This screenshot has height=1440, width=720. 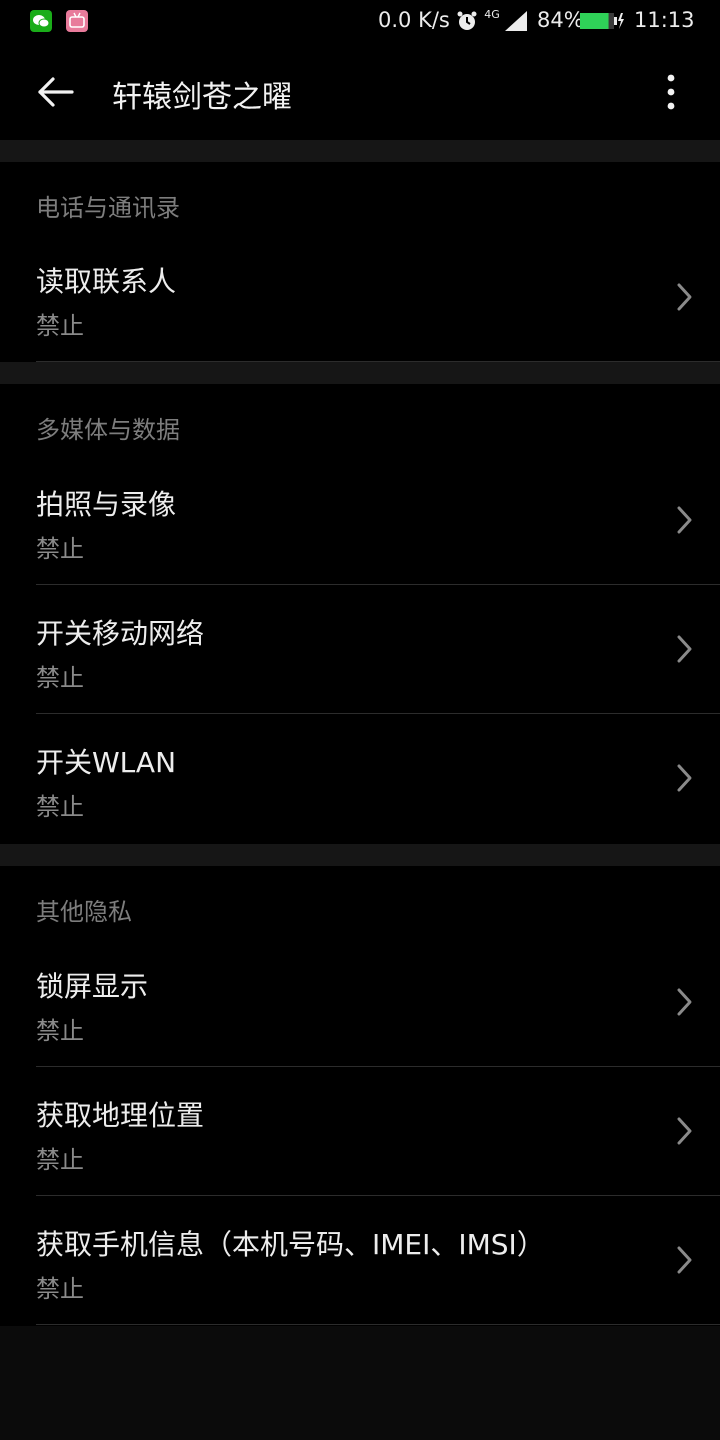 I want to click on bilibili-icon, so click(x=77, y=21).